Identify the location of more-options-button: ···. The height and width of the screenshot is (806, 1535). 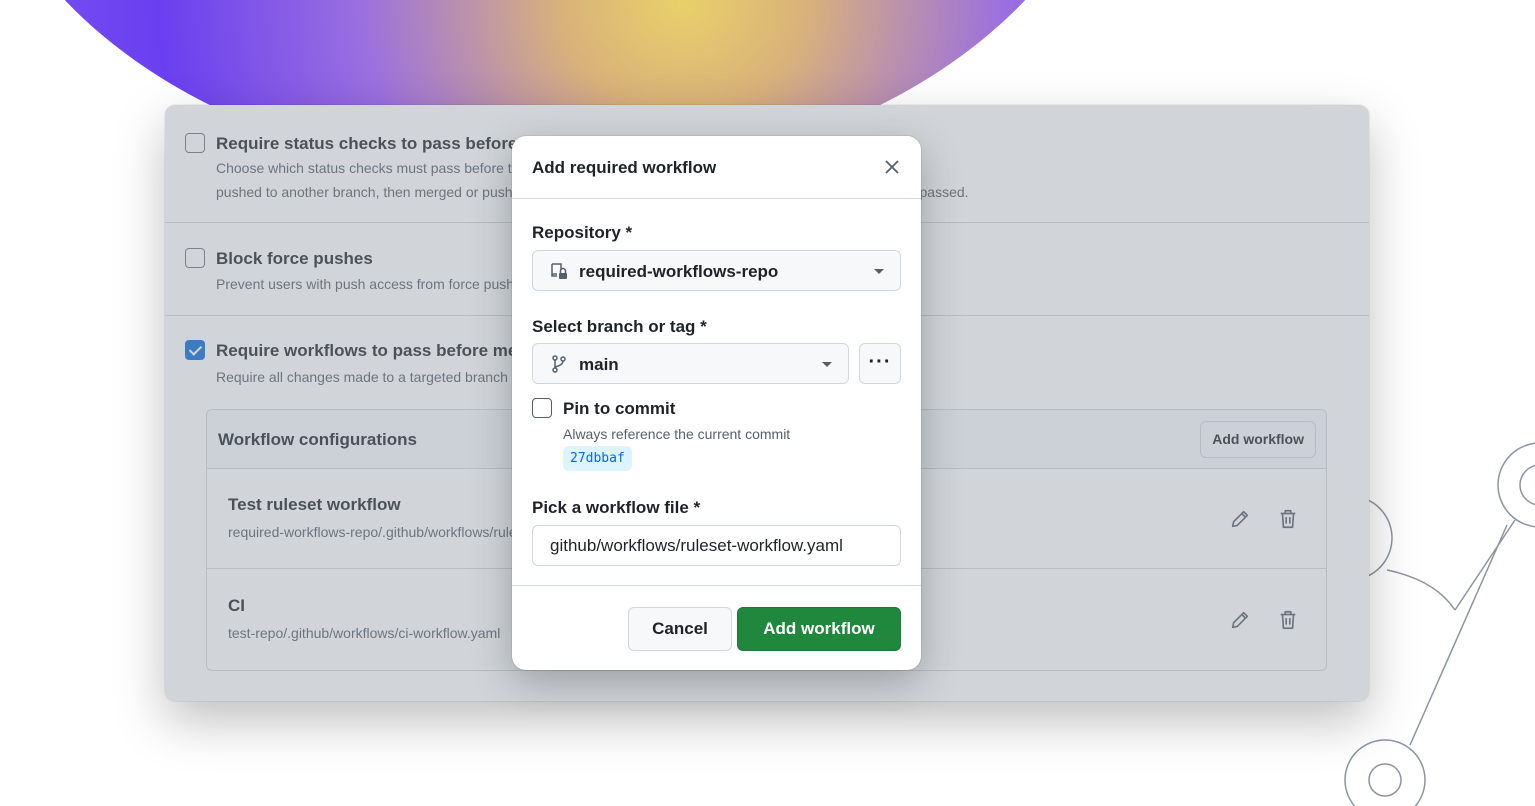
(880, 363).